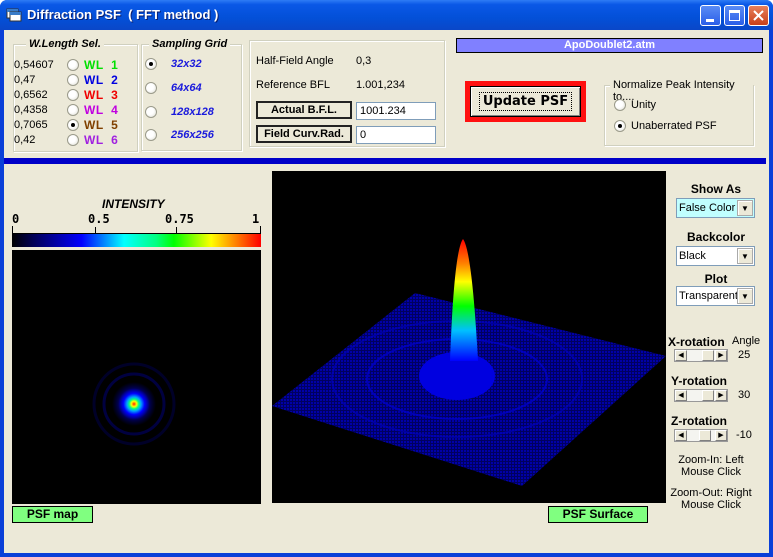 The width and height of the screenshot is (773, 557). Describe the element at coordinates (65, 44) in the screenshot. I see `wavelength-select-legend: W.Length Sel.` at that location.